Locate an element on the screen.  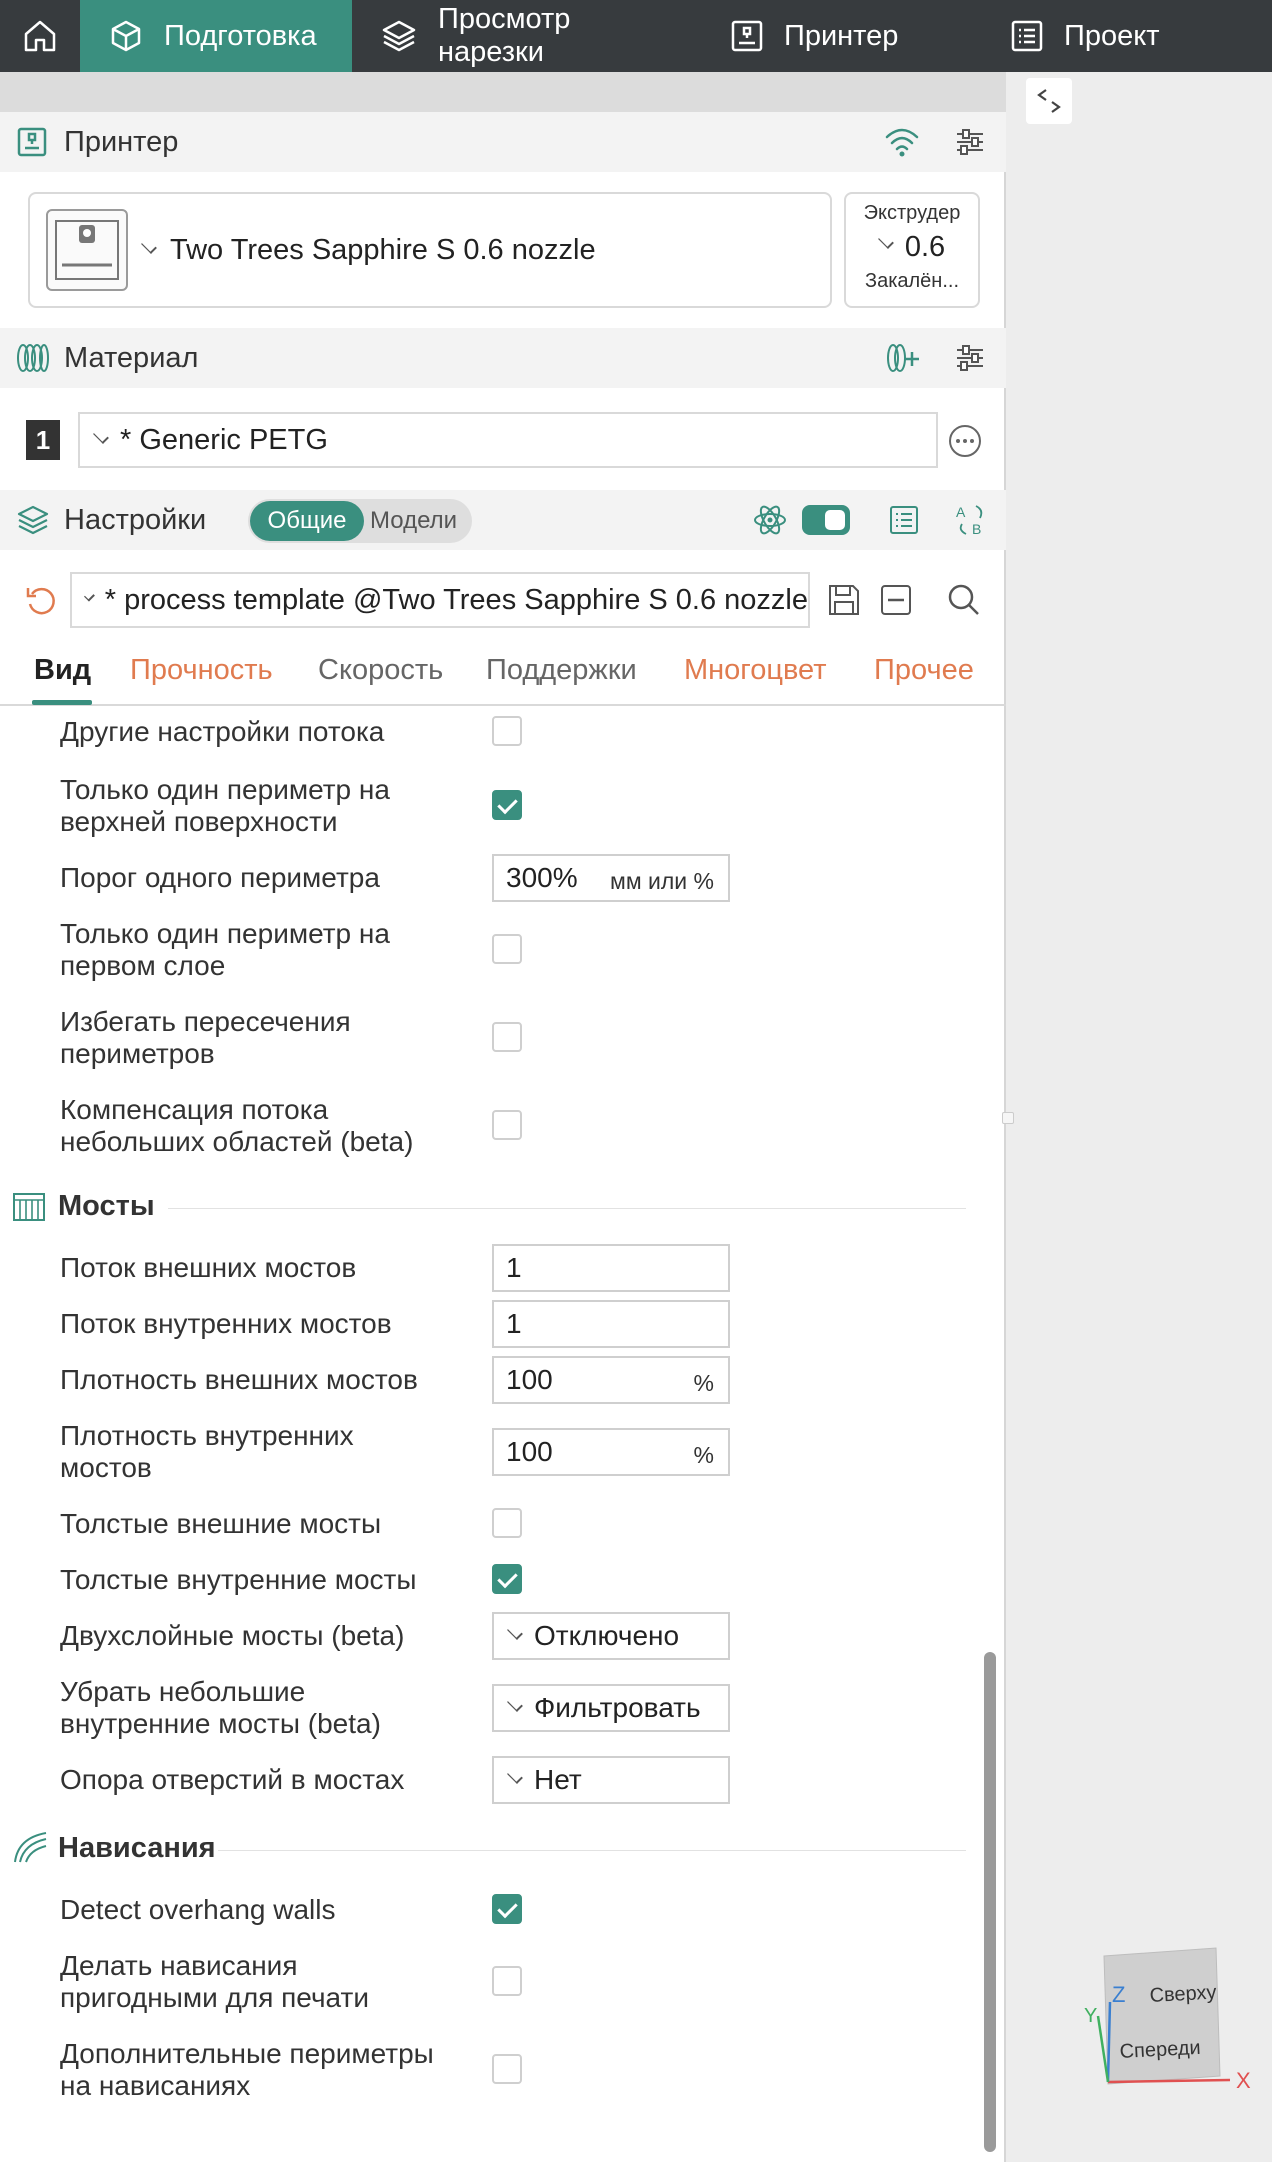
filter-small-bridges-value: Фильтровать is located at coordinates (617, 1707).